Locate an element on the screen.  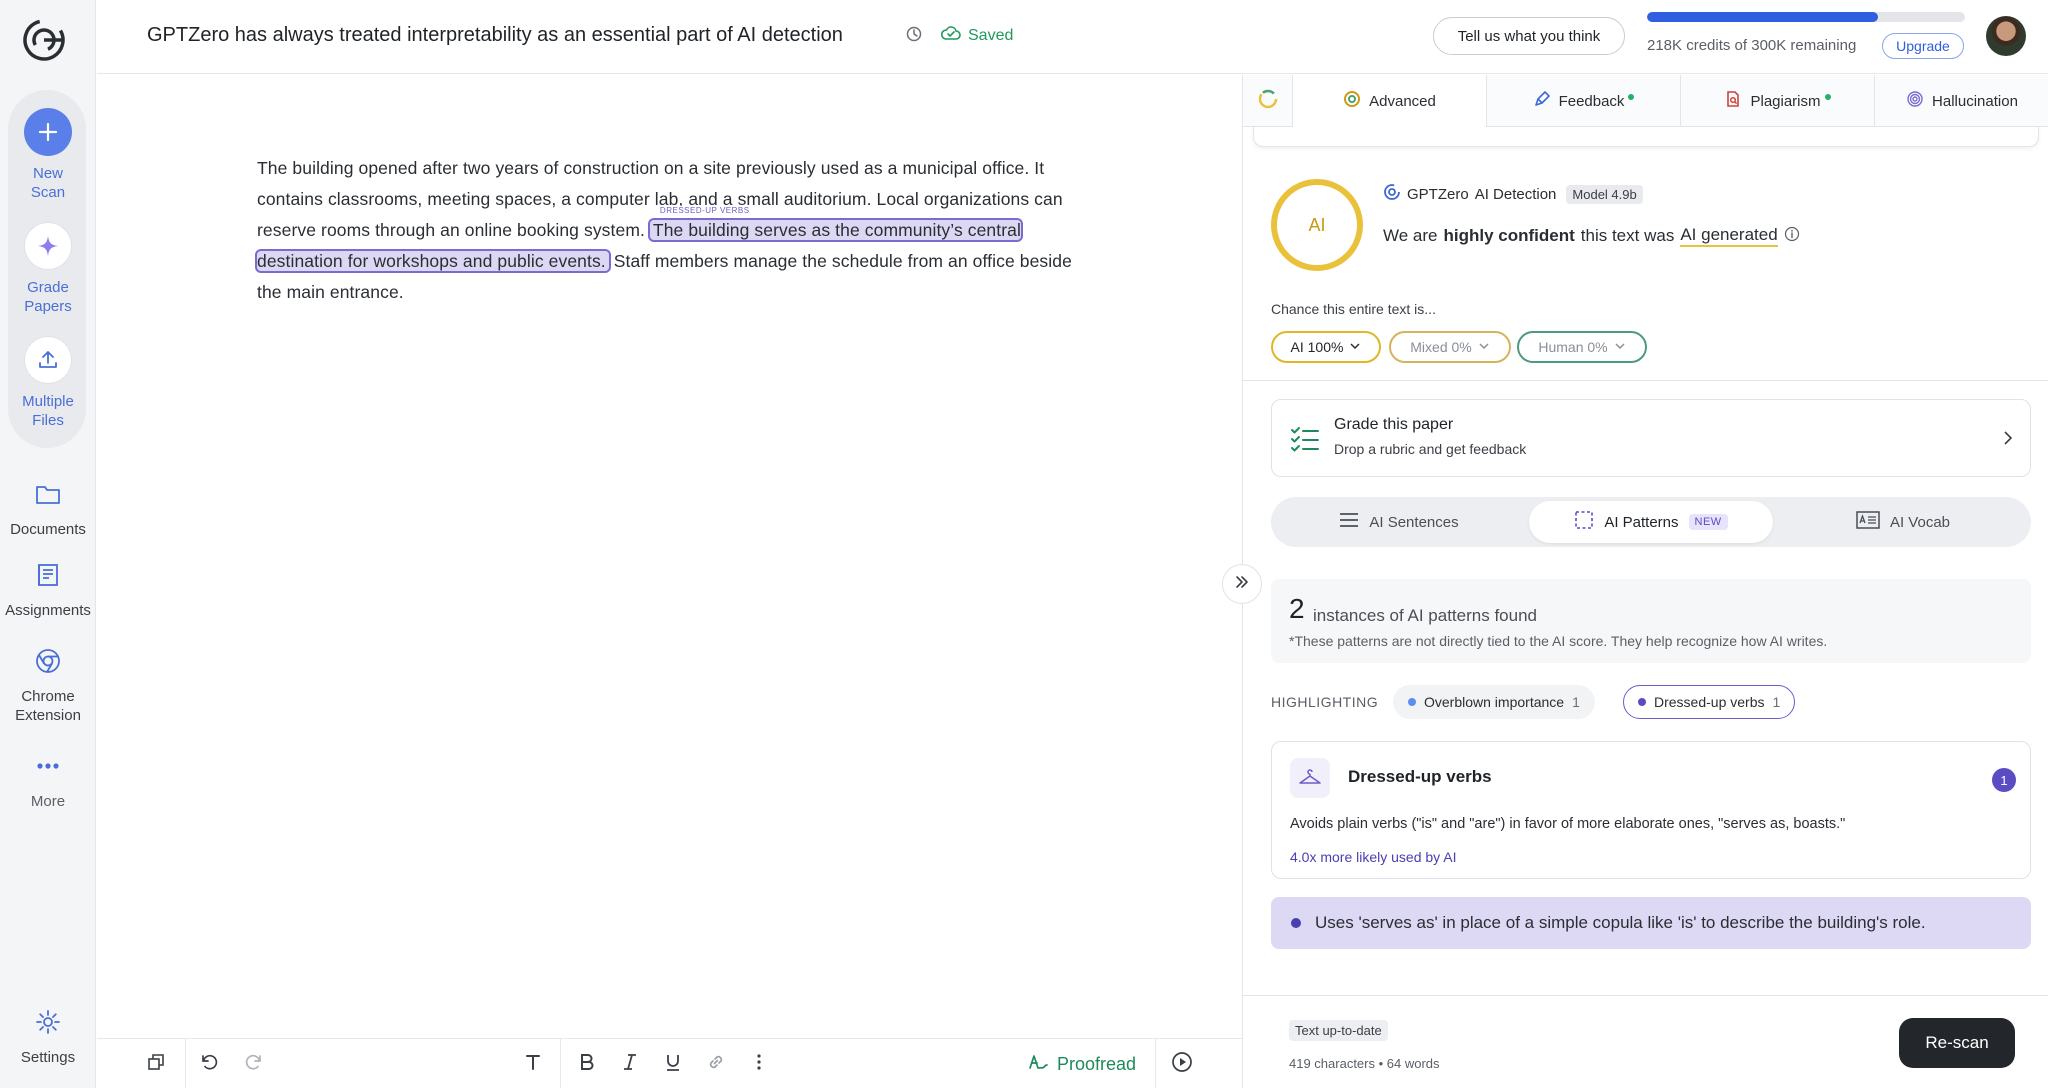
section-divider is located at coordinates (1645, 380).